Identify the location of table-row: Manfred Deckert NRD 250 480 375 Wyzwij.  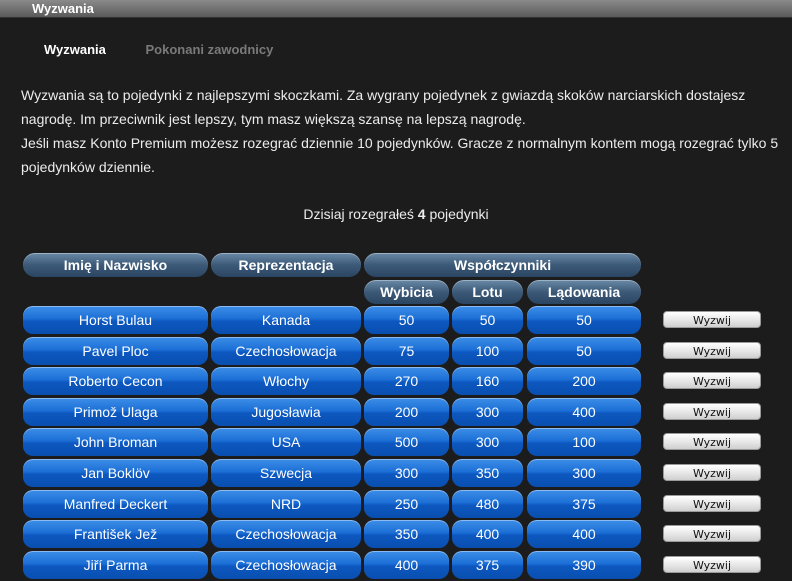
(396, 503).